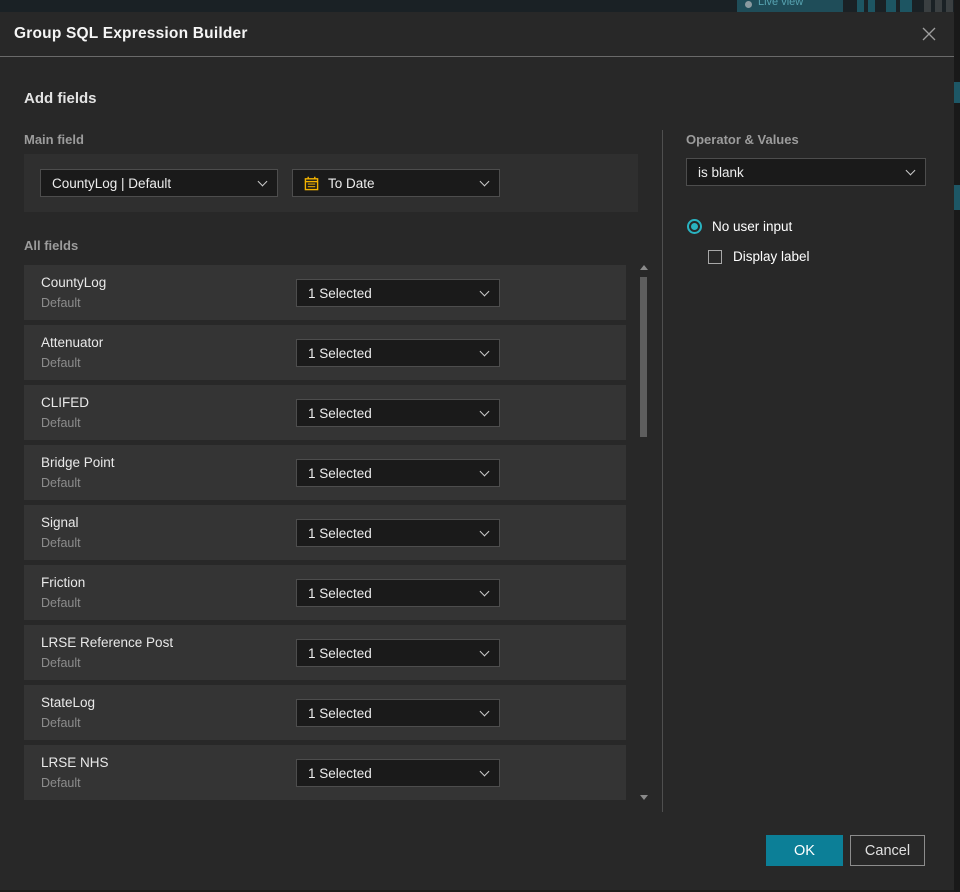 This screenshot has width=960, height=892. I want to click on scroll-down-arrow-icon, so click(644, 797).